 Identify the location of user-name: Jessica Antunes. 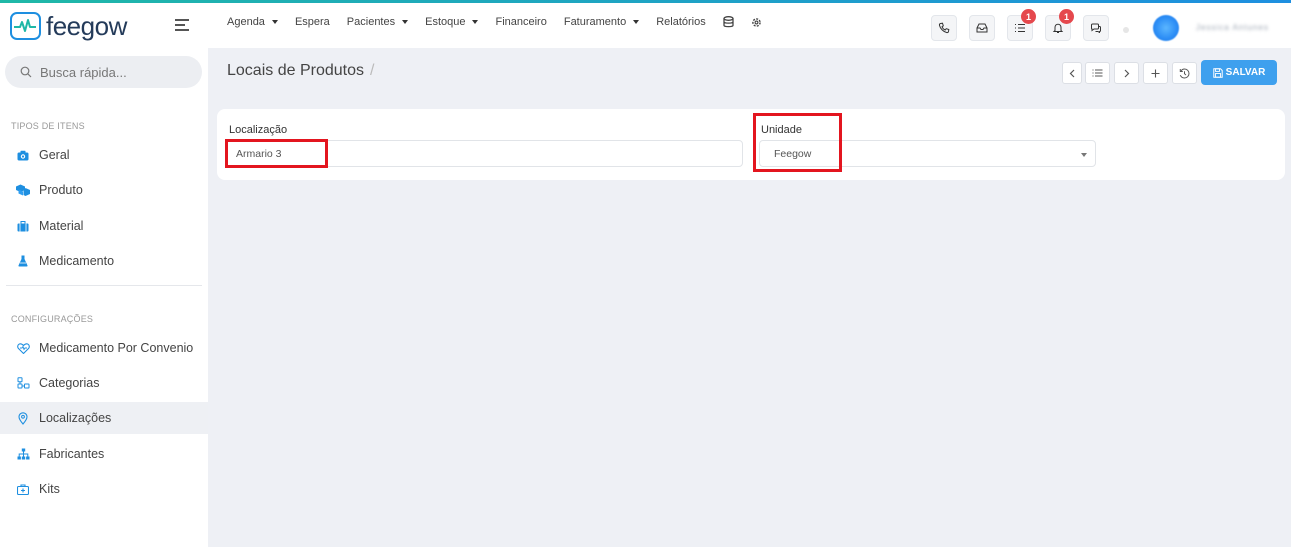
(1232, 27).